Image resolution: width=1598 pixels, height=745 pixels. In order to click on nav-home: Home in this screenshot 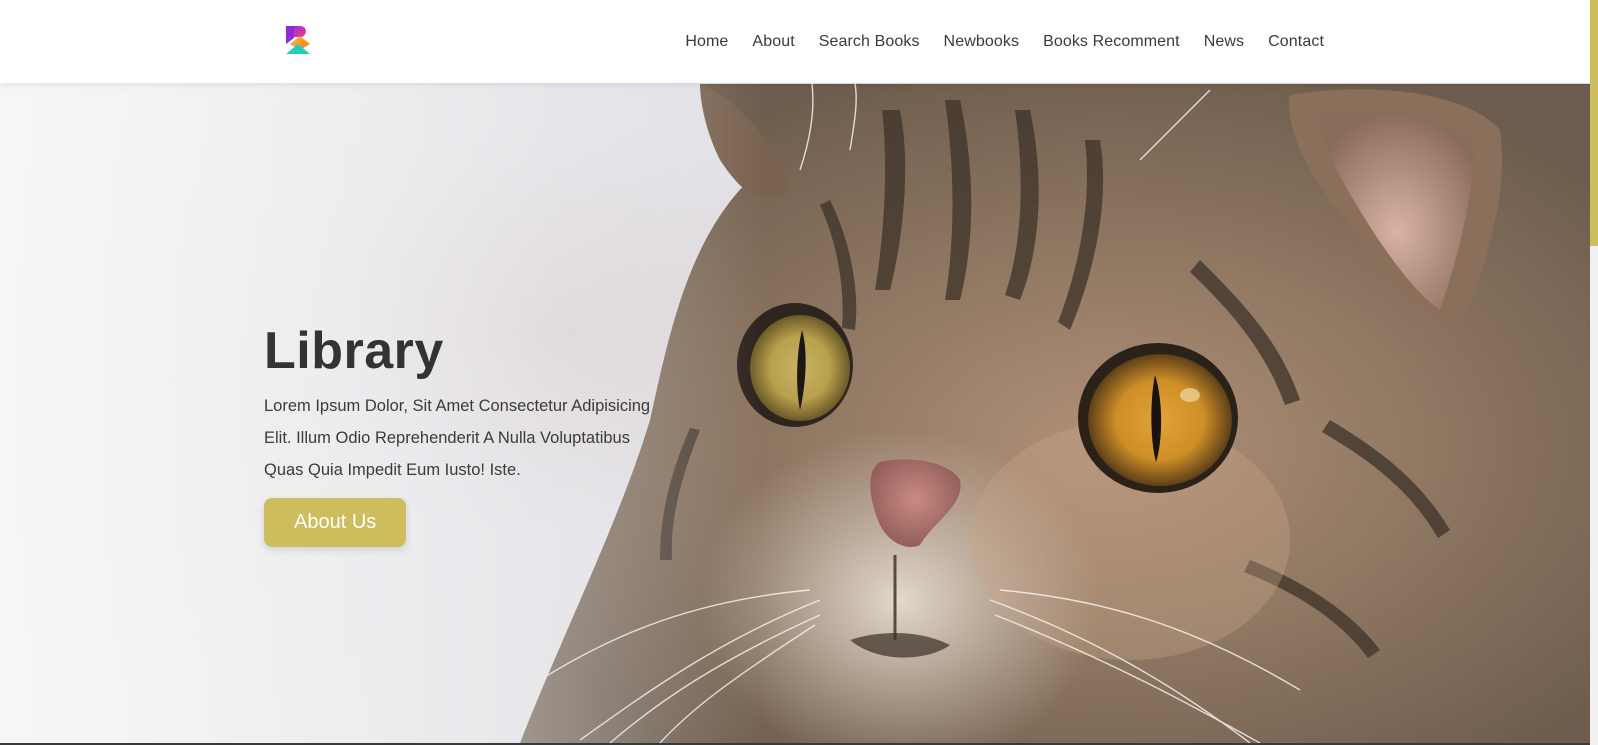, I will do `click(706, 42)`.